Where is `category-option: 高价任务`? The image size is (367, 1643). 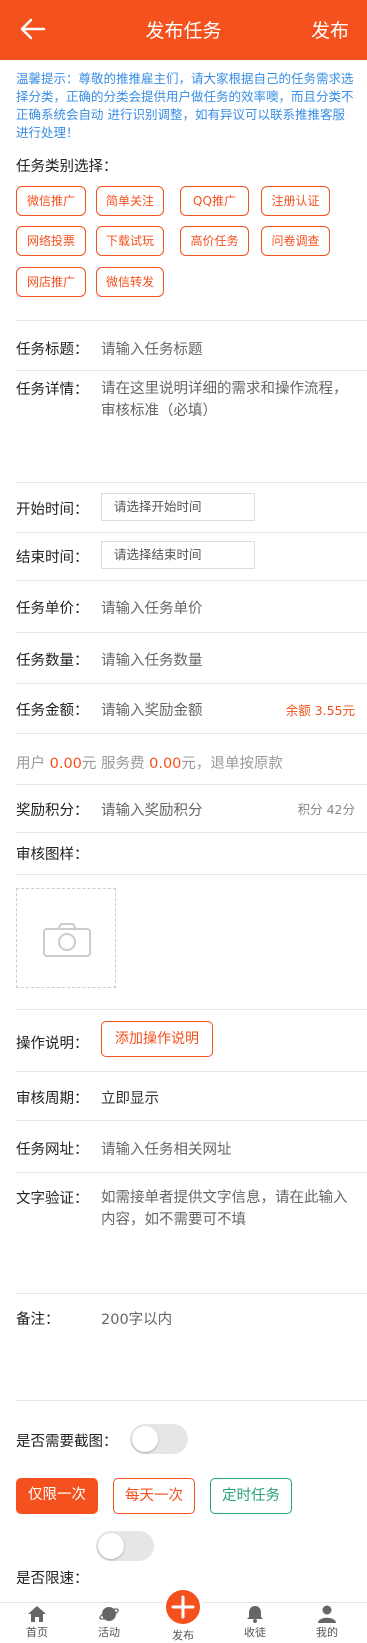 category-option: 高价任务 is located at coordinates (214, 241).